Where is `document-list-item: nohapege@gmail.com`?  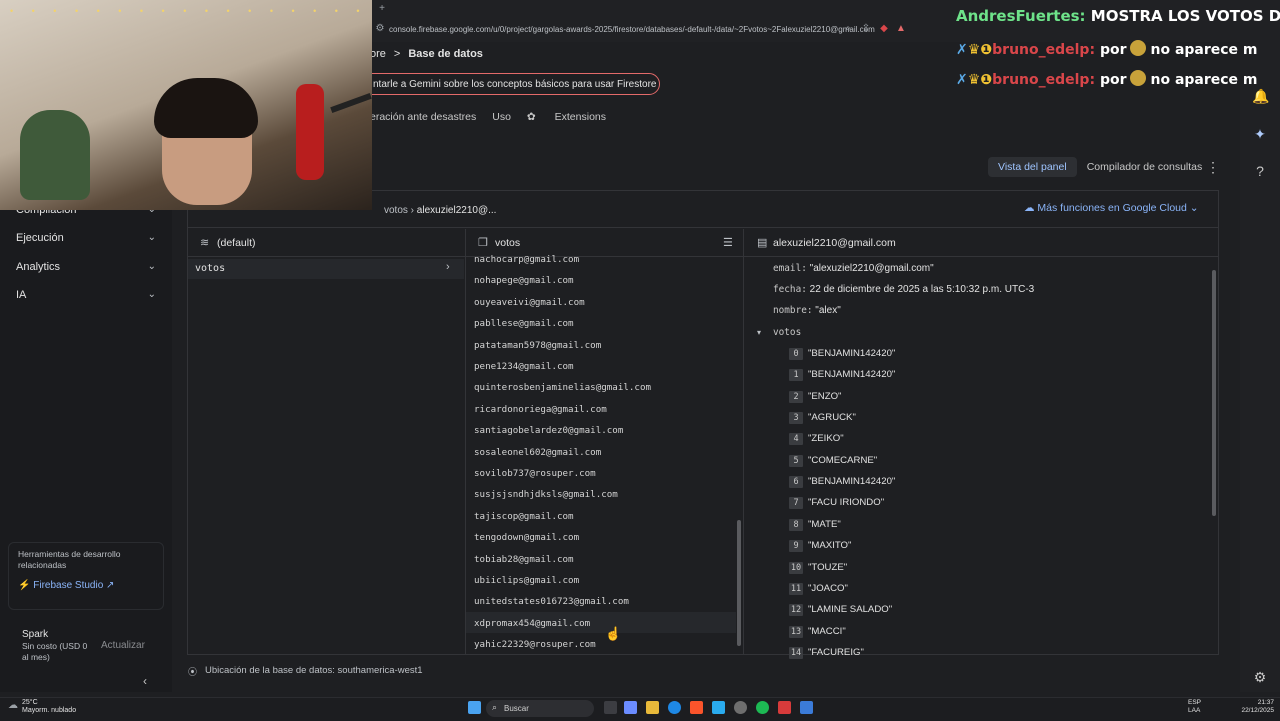 document-list-item: nohapege@gmail.com is located at coordinates (524, 280).